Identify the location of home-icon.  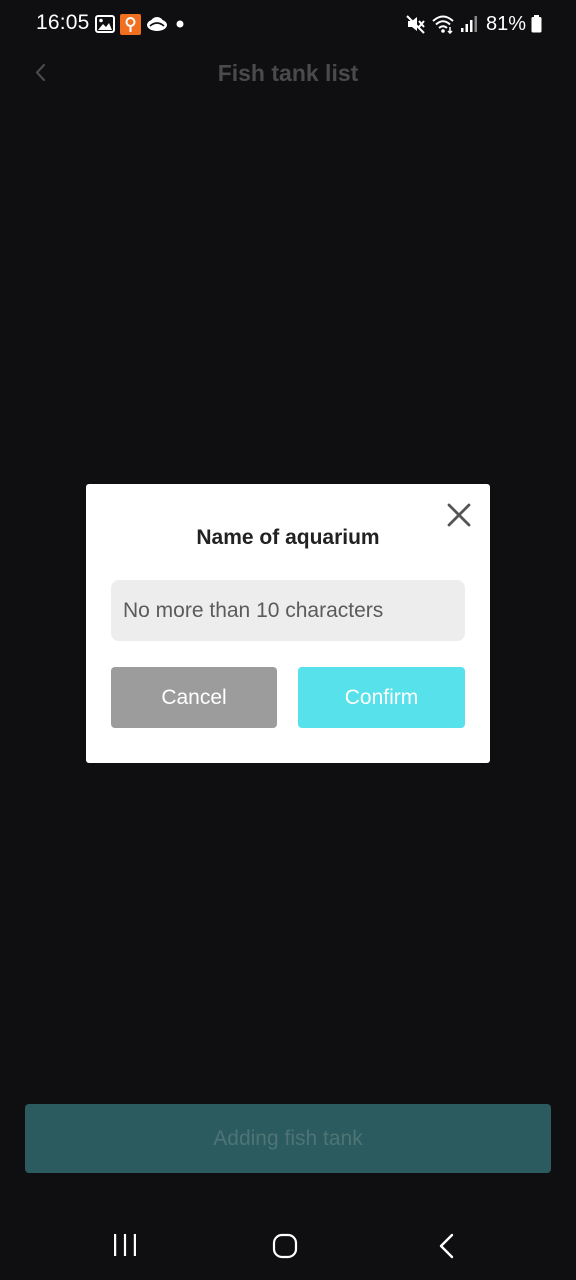
(285, 1246).